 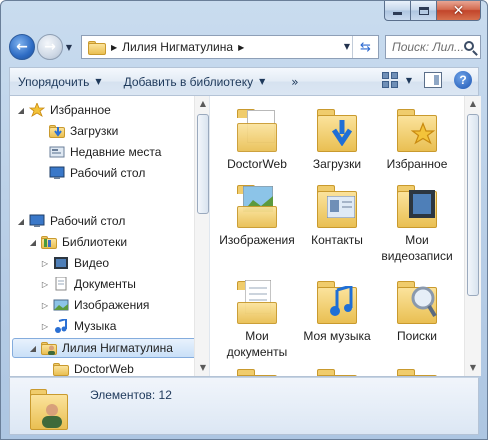 I want to click on organize-label: Упорядочить, so click(x=54, y=81).